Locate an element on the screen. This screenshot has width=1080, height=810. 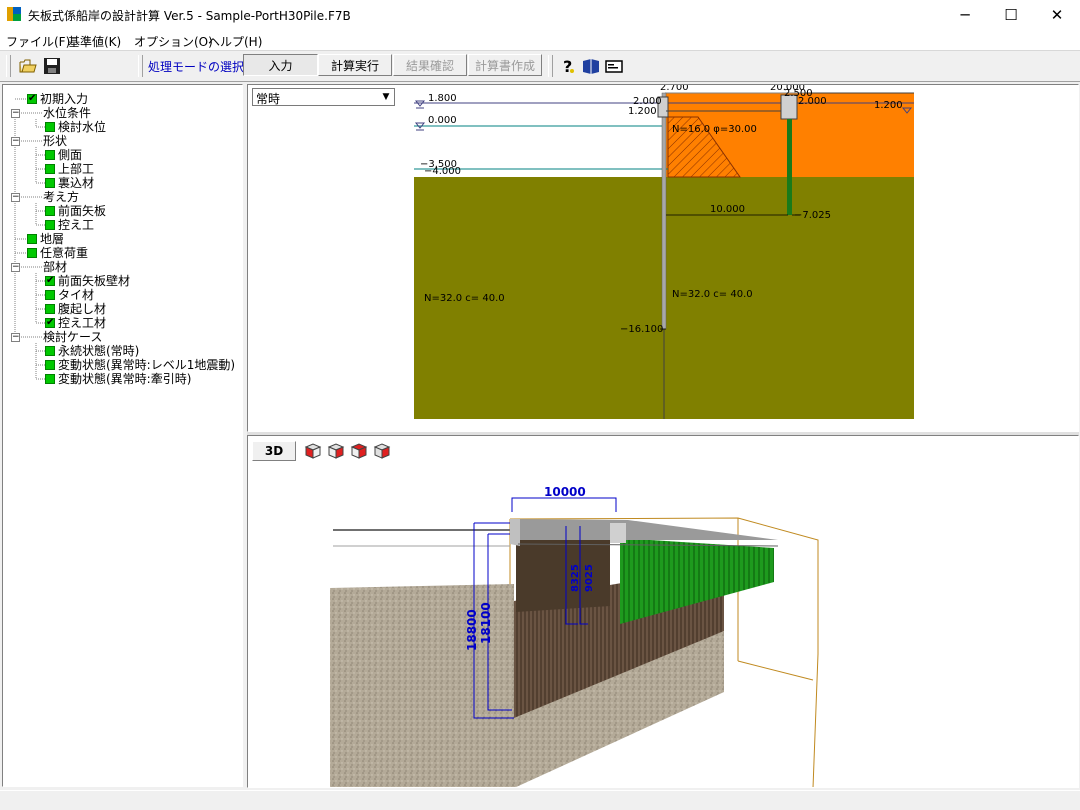
menu-standard: 基準値(K) is located at coordinates (94, 41).